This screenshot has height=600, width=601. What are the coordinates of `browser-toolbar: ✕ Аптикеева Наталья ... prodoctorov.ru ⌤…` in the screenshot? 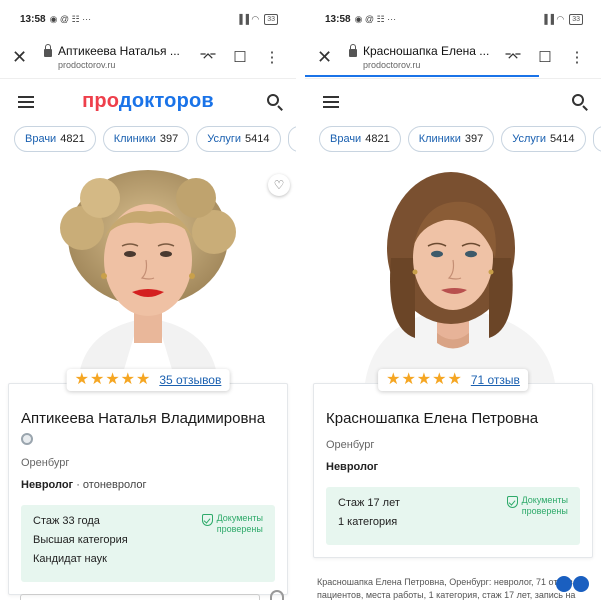 It's located at (148, 57).